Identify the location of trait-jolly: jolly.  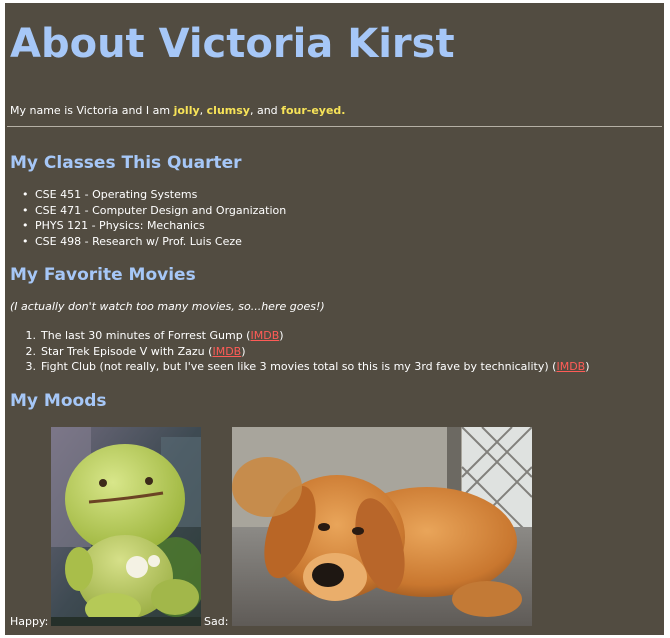
(186, 110).